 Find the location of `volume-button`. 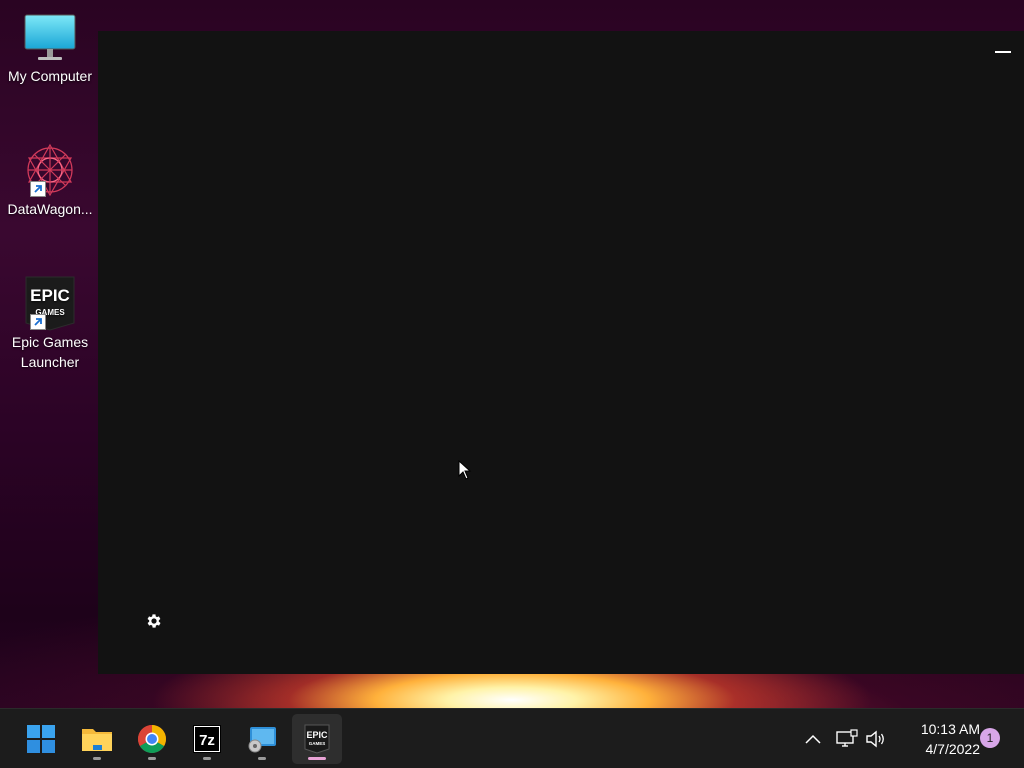

volume-button is located at coordinates (876, 739).